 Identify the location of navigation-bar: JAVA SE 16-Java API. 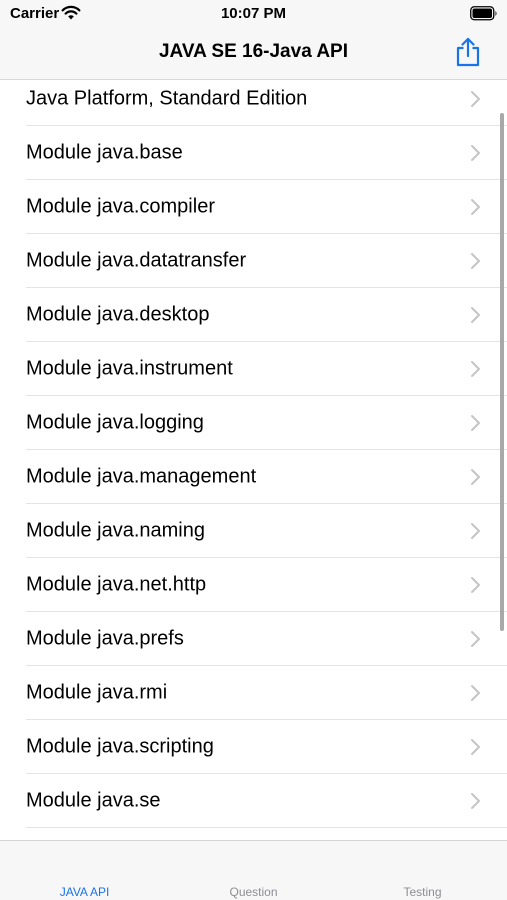
(253, 55).